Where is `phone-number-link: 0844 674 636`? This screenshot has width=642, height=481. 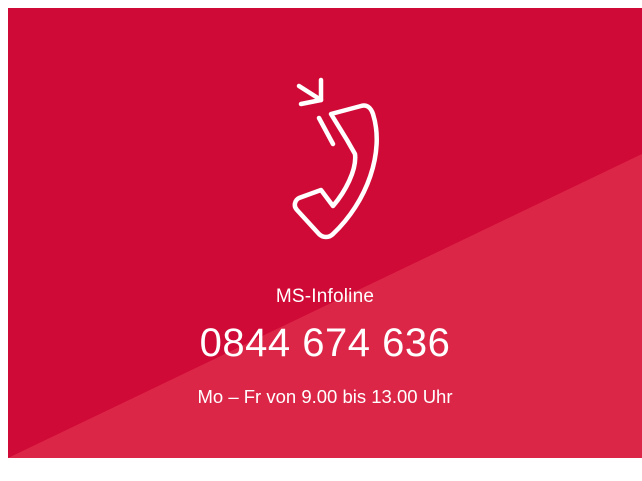 phone-number-link: 0844 674 636 is located at coordinates (325, 343).